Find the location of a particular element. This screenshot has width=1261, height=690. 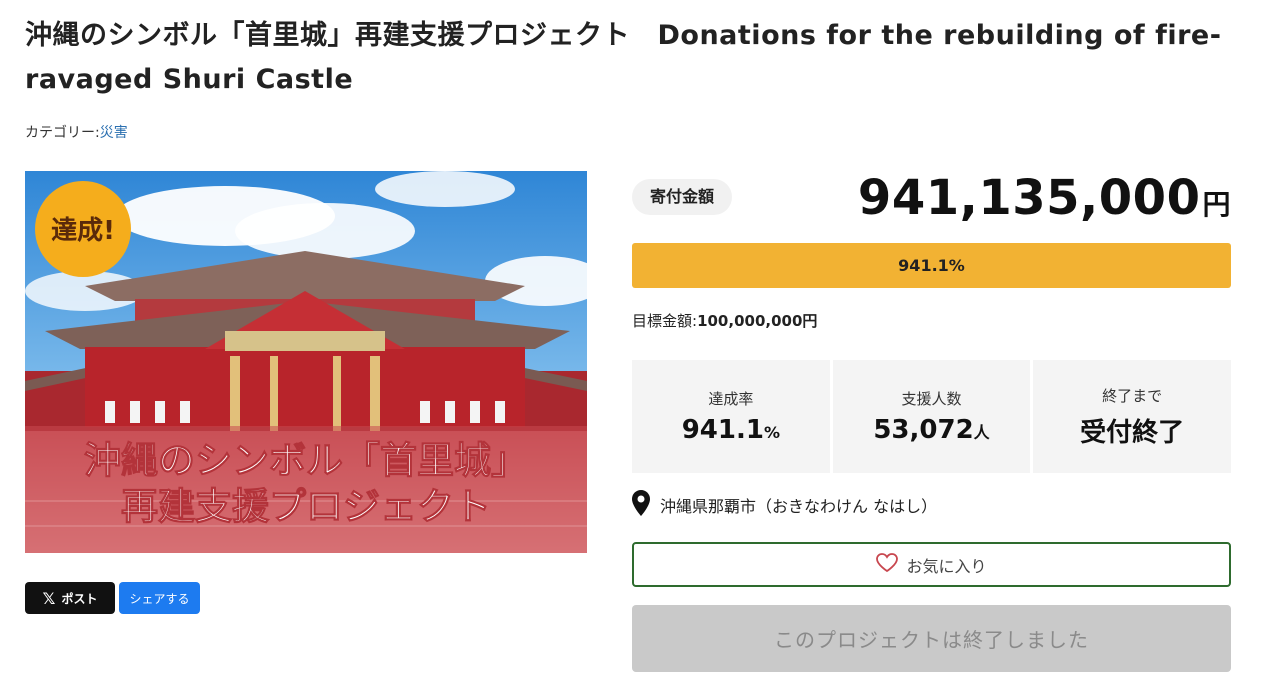

donation-amount-badge: 寄付金額 is located at coordinates (682, 197).